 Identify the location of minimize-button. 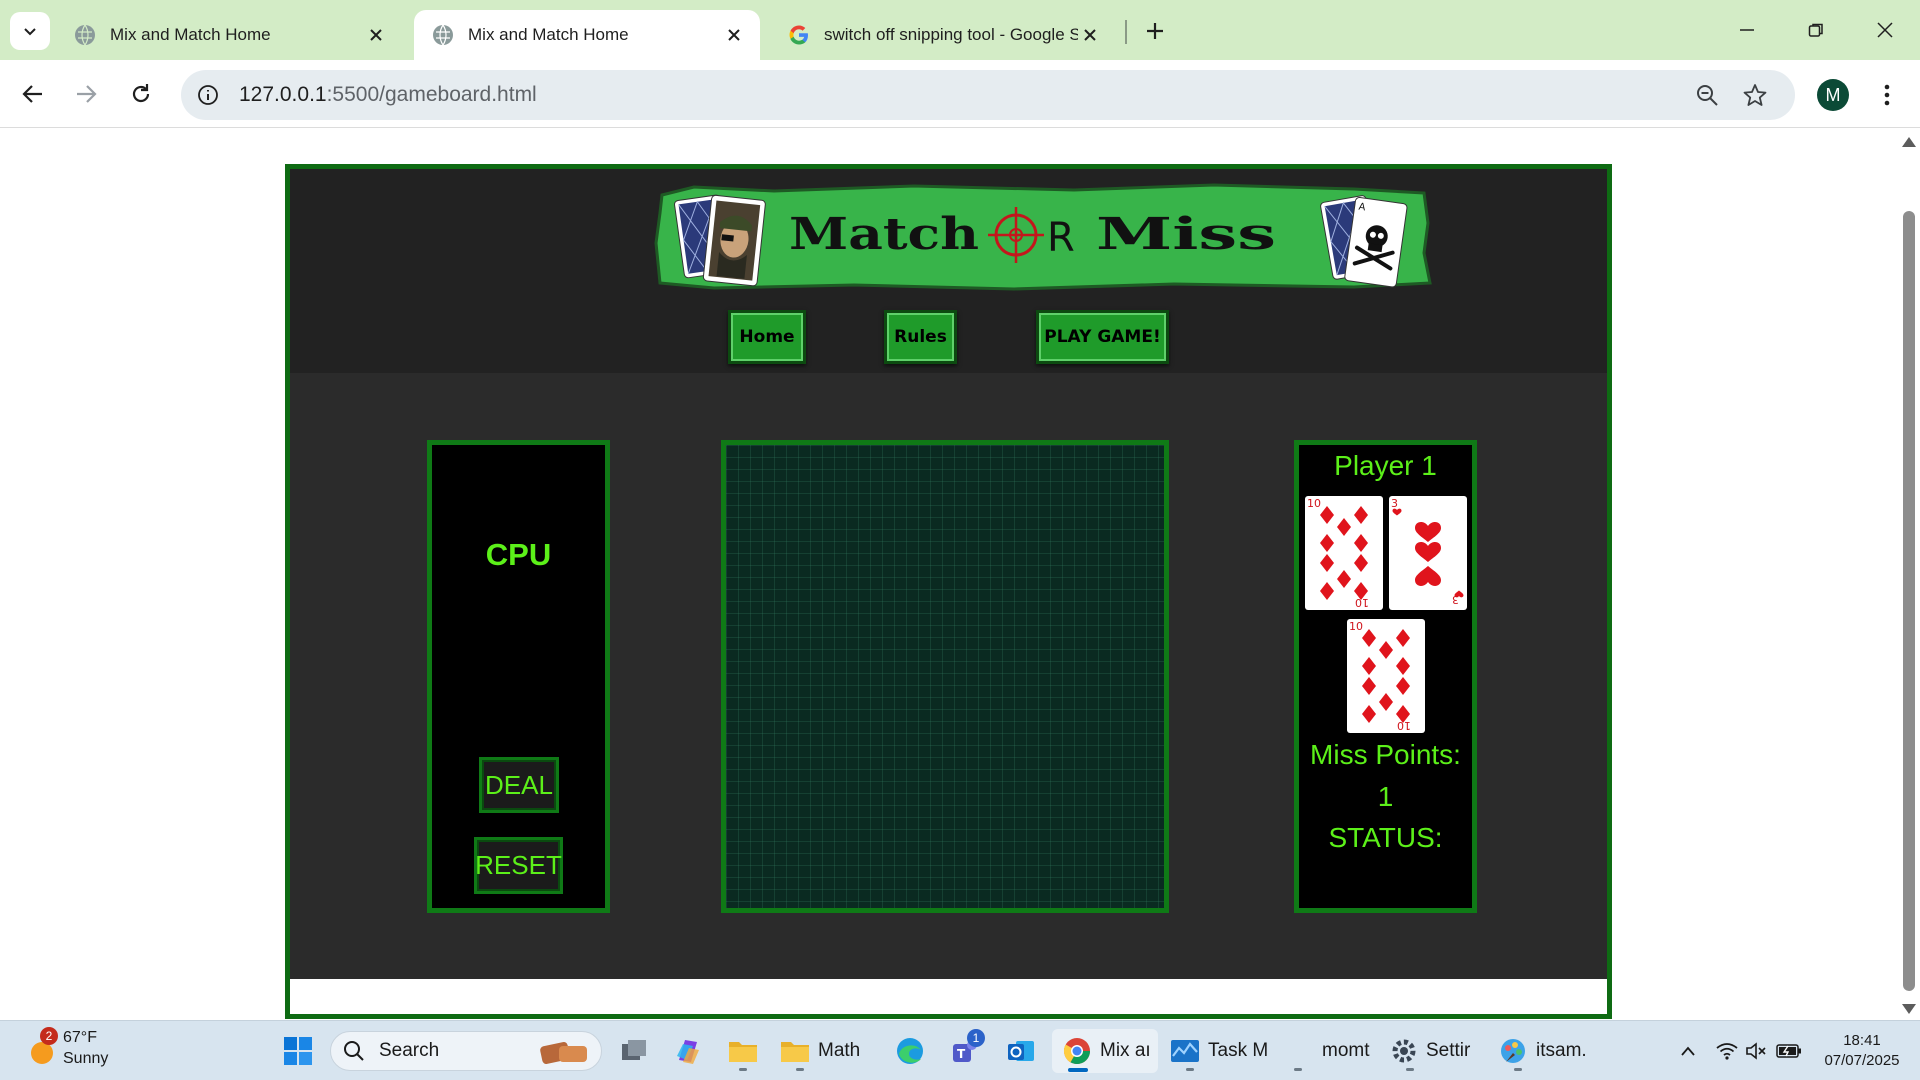
(1747, 30).